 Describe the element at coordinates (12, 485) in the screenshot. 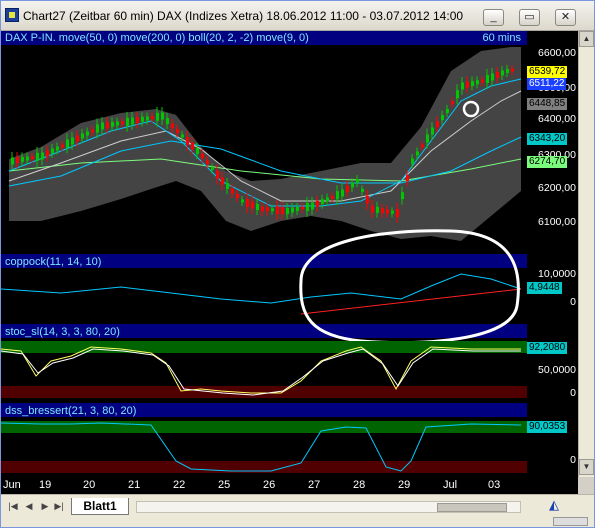

I see `date-label: Jun` at that location.